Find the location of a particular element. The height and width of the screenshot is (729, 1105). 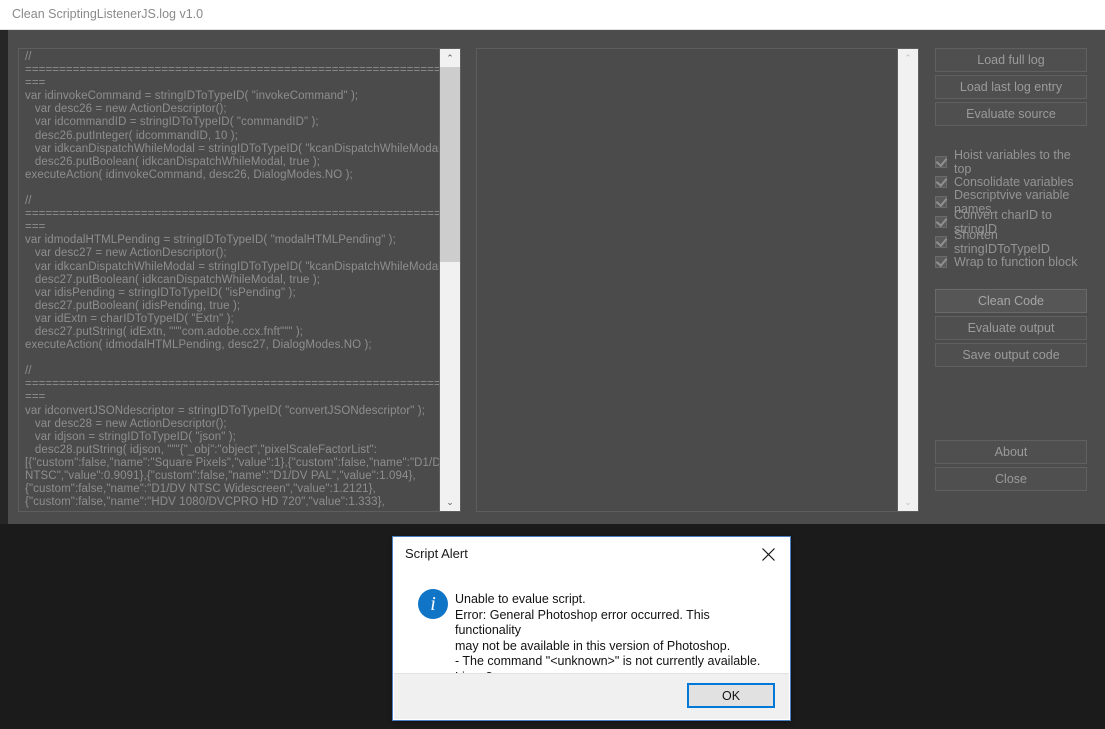

shorten-stringidtotypeid-checkbox: Shorten stringIDToTypeID is located at coordinates (1011, 242).